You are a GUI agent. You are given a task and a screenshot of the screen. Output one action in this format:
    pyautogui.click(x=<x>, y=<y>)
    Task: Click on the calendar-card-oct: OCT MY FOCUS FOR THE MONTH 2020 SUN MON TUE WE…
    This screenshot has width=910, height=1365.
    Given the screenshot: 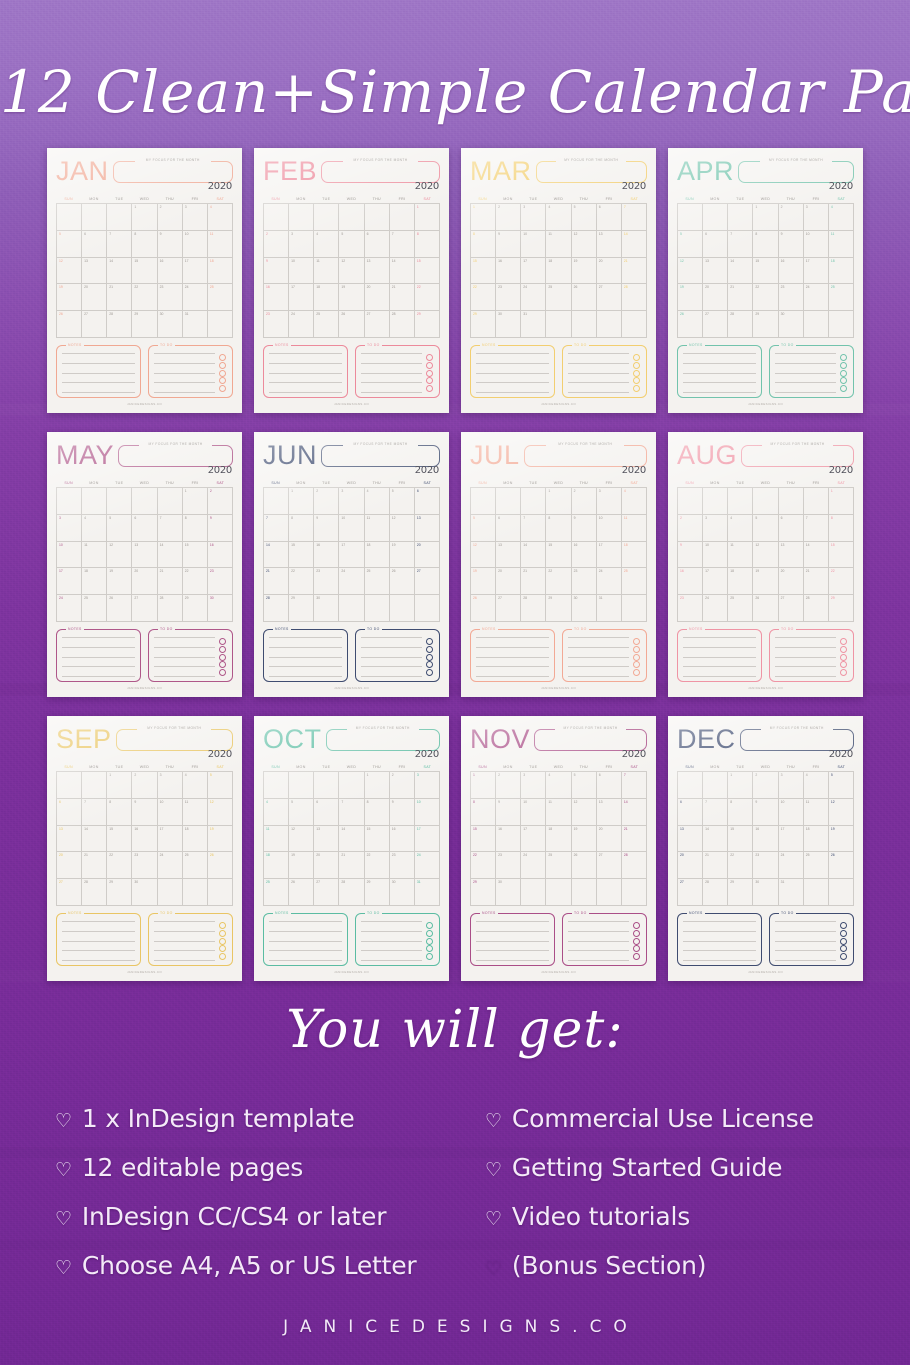 What is the action you would take?
    pyautogui.click(x=351, y=848)
    